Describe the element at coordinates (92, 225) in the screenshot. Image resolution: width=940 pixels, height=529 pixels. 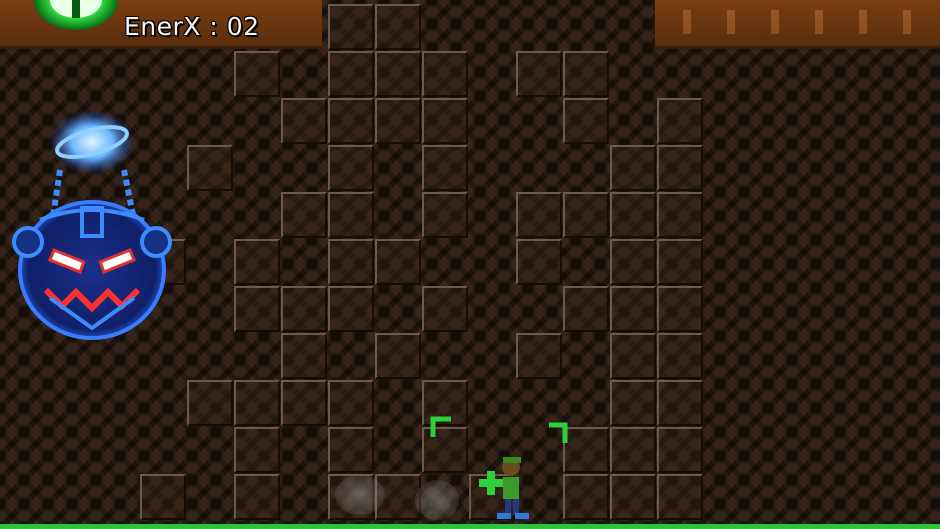
I see `blue-robot-boss` at that location.